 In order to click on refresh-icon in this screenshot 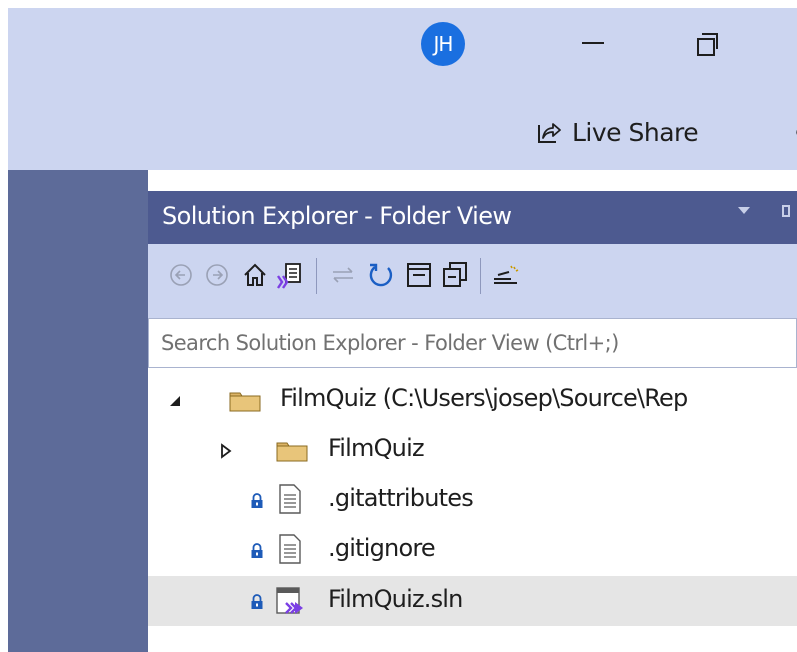, I will do `click(381, 275)`.